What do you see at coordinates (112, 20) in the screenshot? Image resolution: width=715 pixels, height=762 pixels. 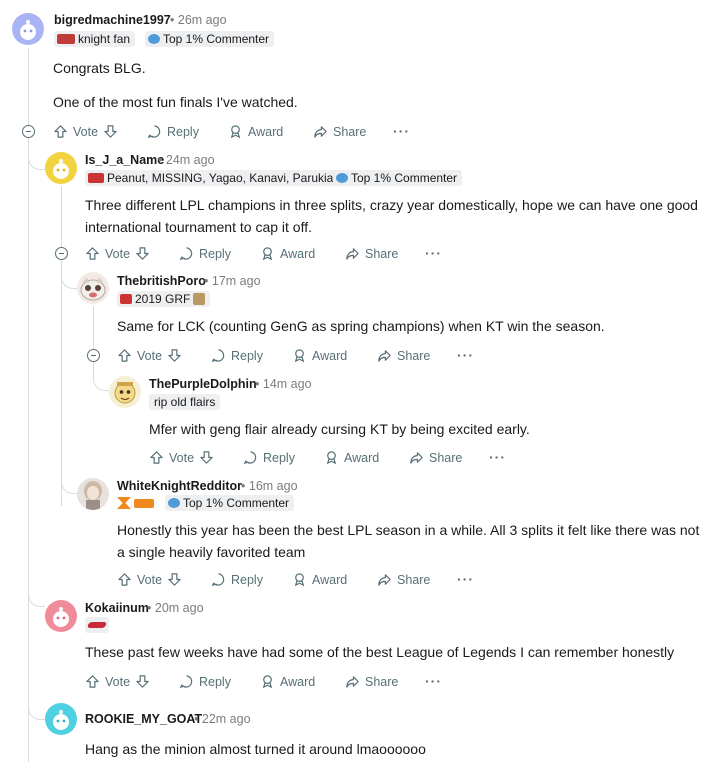 I see `comment-author: bigredmachine1997` at bounding box center [112, 20].